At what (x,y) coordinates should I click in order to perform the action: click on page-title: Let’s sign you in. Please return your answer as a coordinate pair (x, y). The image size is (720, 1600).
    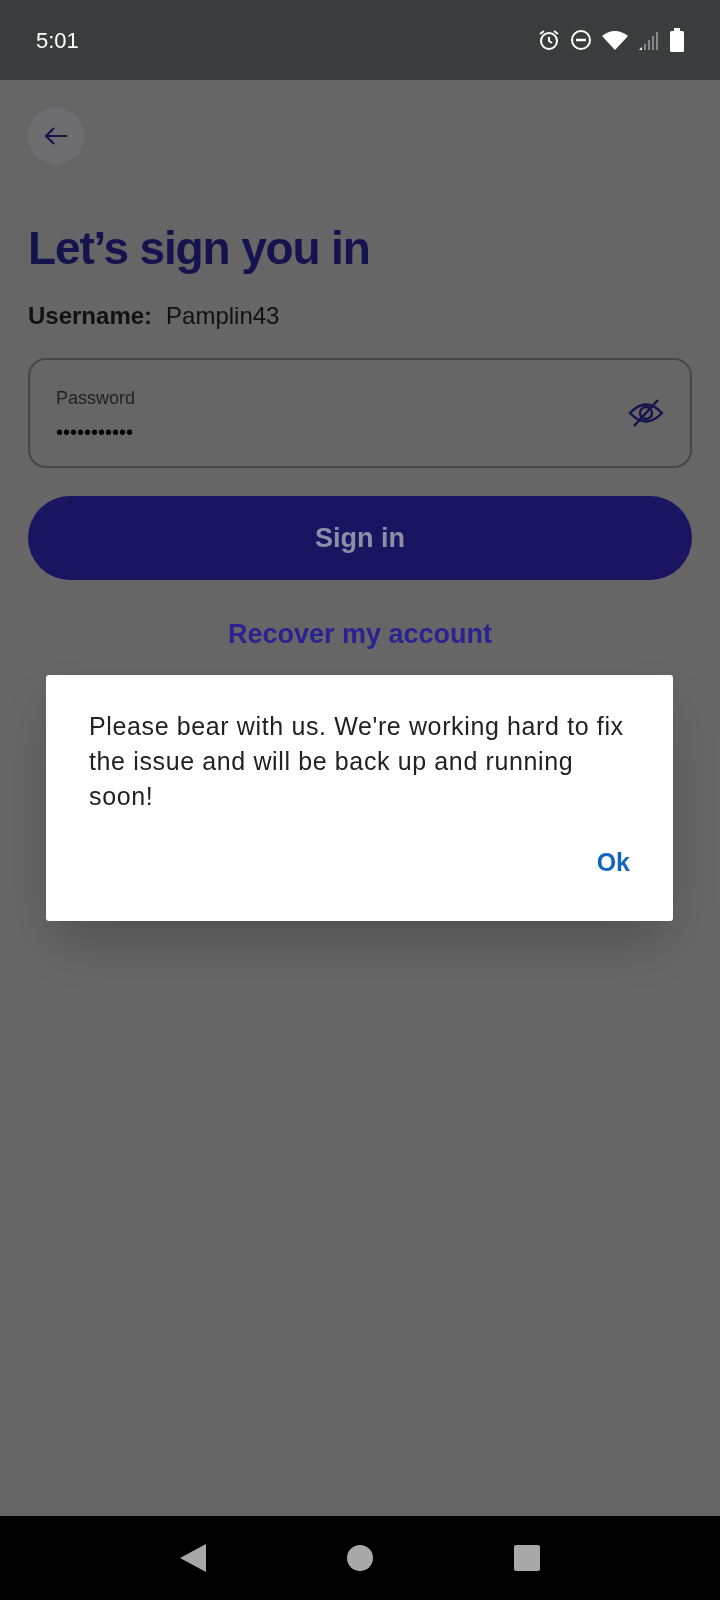
    Looking at the image, I should click on (199, 248).